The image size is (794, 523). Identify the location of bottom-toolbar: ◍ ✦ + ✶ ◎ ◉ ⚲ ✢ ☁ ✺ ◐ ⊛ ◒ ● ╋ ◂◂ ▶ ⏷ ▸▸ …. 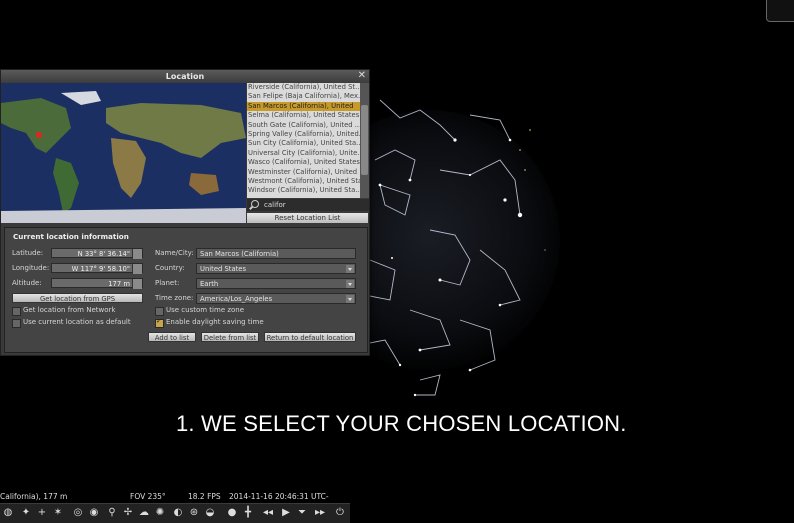
(175, 513).